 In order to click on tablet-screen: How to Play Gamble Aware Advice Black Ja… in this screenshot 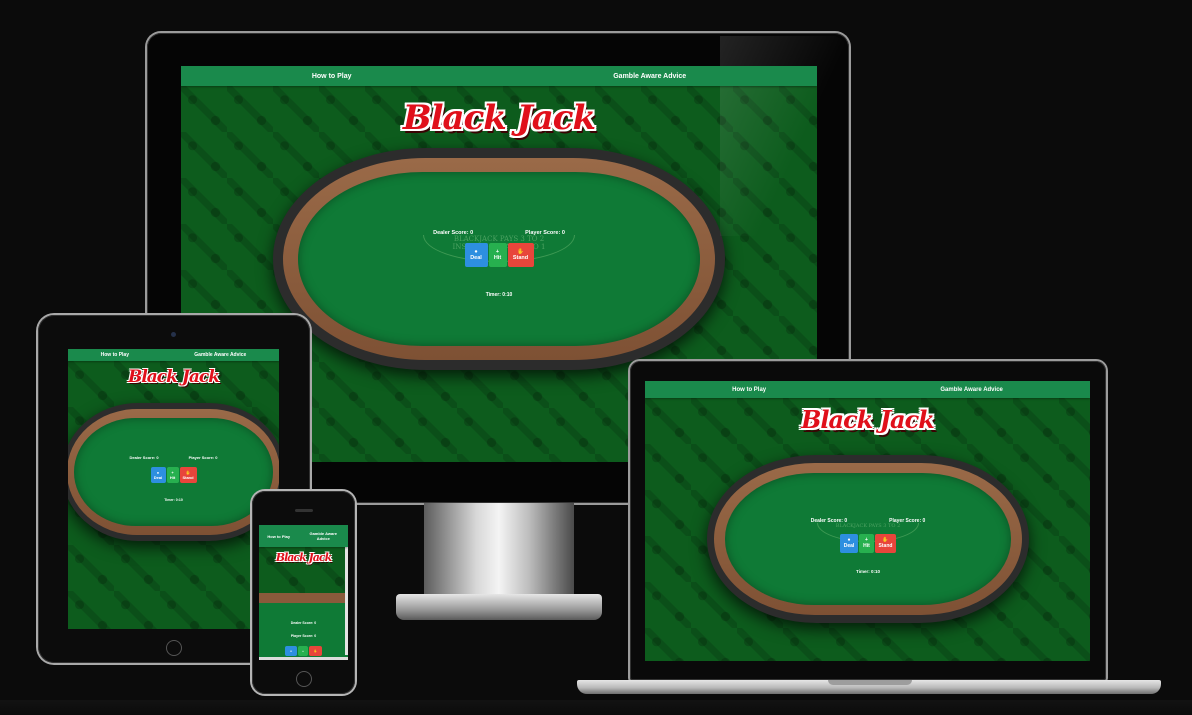, I will do `click(173, 489)`.